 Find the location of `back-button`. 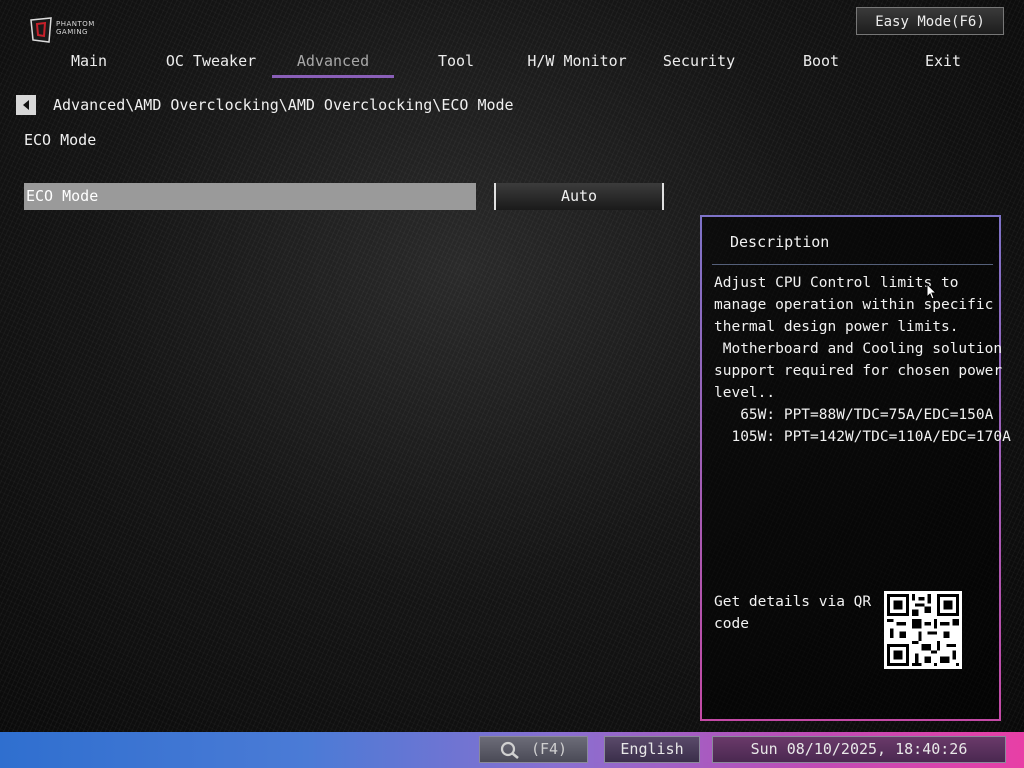

back-button is located at coordinates (26, 105).